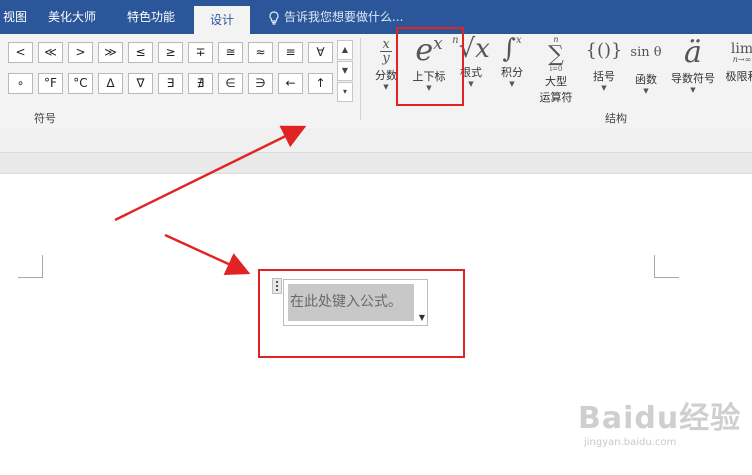 This screenshot has height=475, width=752. I want to click on symbol-button: ≫, so click(110, 52).